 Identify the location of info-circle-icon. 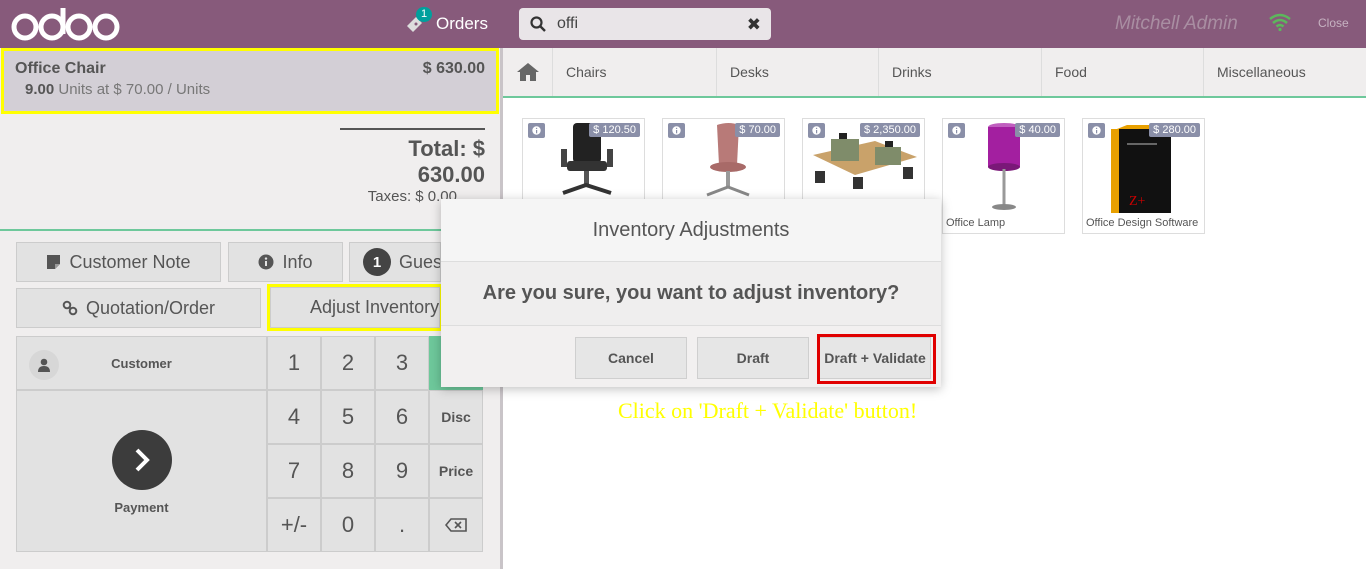
(266, 262).